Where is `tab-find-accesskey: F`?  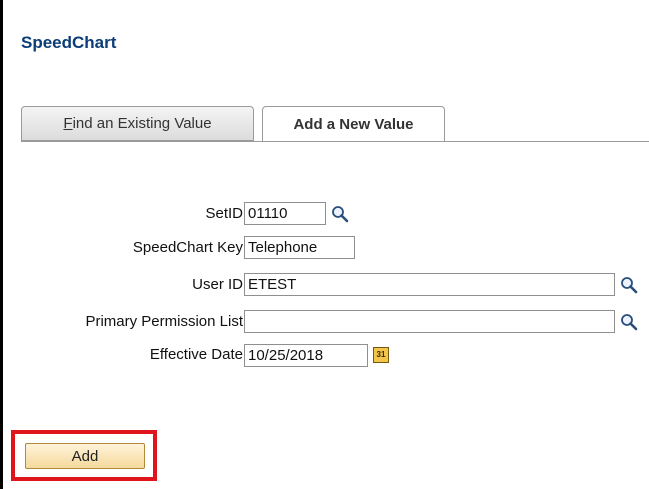
tab-find-accesskey: F is located at coordinates (68, 123).